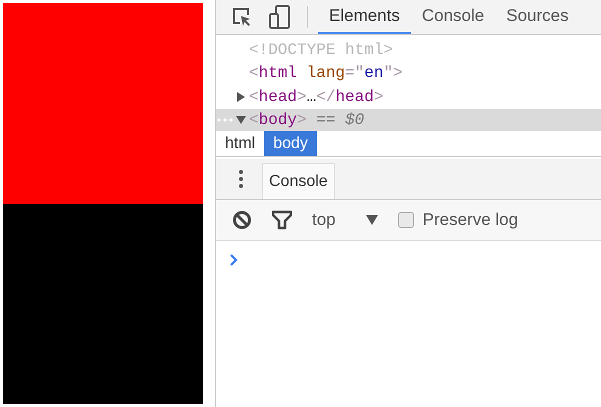 Image resolution: width=601 pixels, height=407 pixels. I want to click on breadcrumb-item: body, so click(290, 143).